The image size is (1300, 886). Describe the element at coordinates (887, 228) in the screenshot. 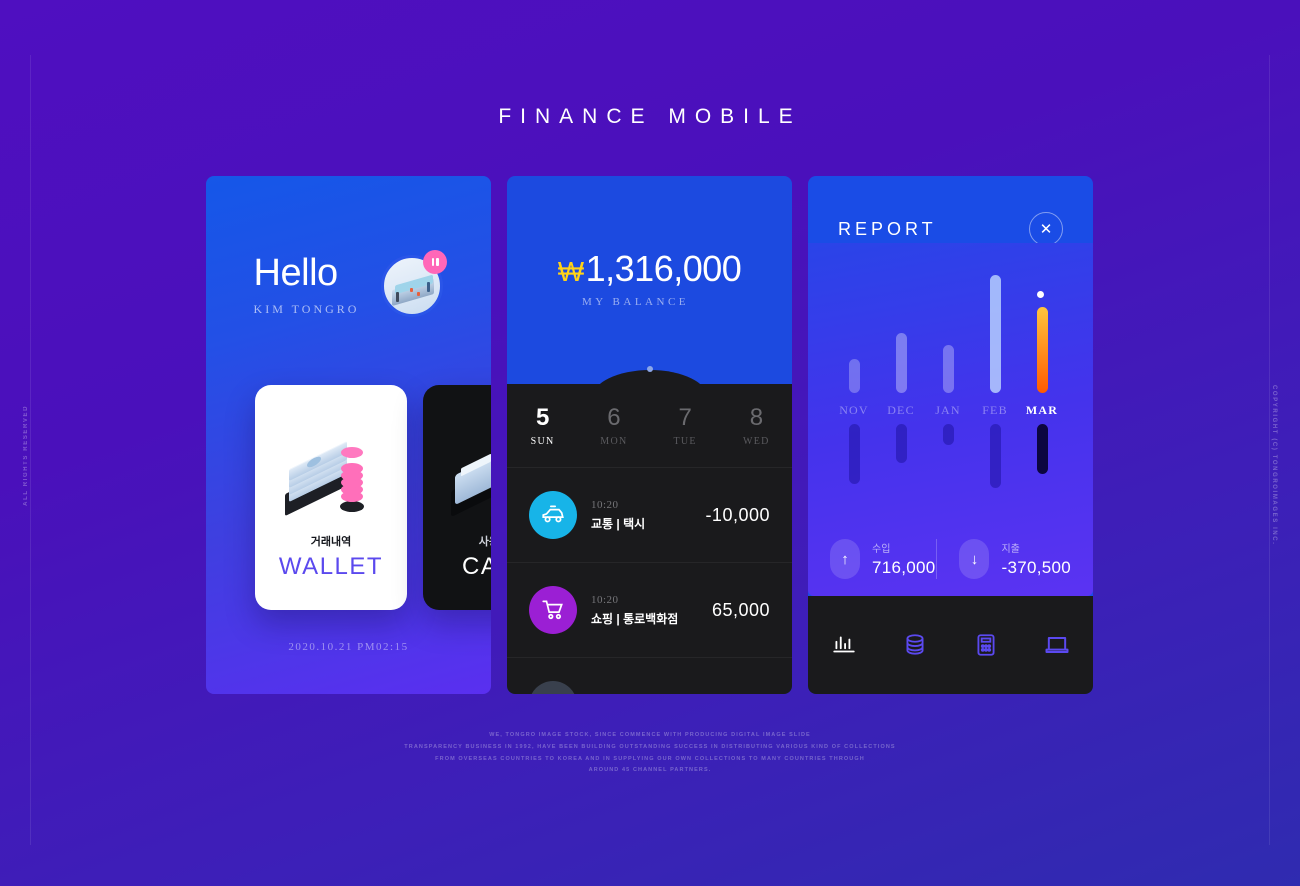

I see `report-title: REPORT` at that location.